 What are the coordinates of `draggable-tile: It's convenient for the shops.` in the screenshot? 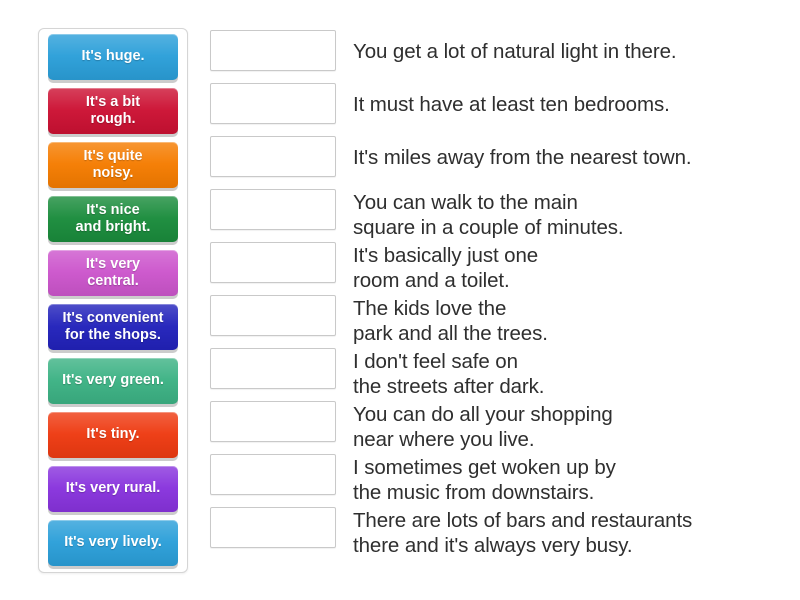 It's located at (113, 327).